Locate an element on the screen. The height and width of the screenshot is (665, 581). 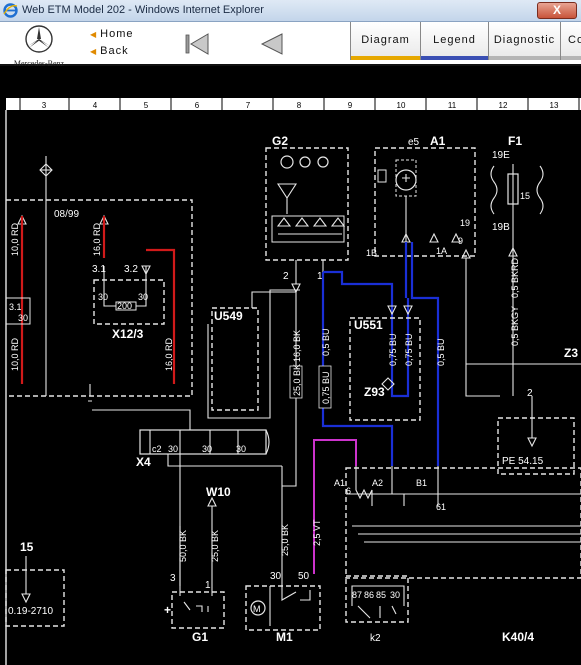
first-page-button is located at coordinates (197, 44).